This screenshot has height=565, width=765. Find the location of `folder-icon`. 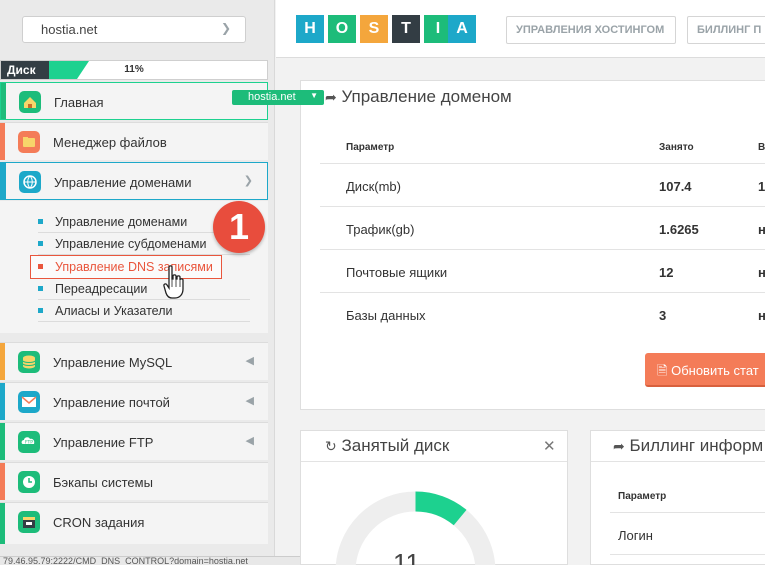

folder-icon is located at coordinates (29, 142).